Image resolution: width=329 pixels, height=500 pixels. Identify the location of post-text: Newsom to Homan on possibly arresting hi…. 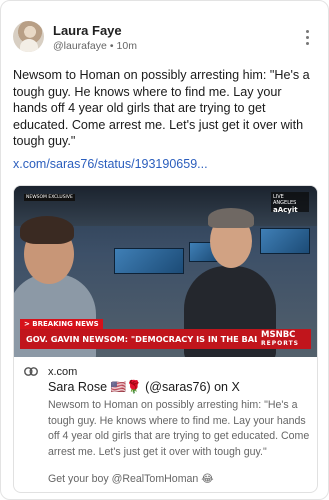
(161, 108).